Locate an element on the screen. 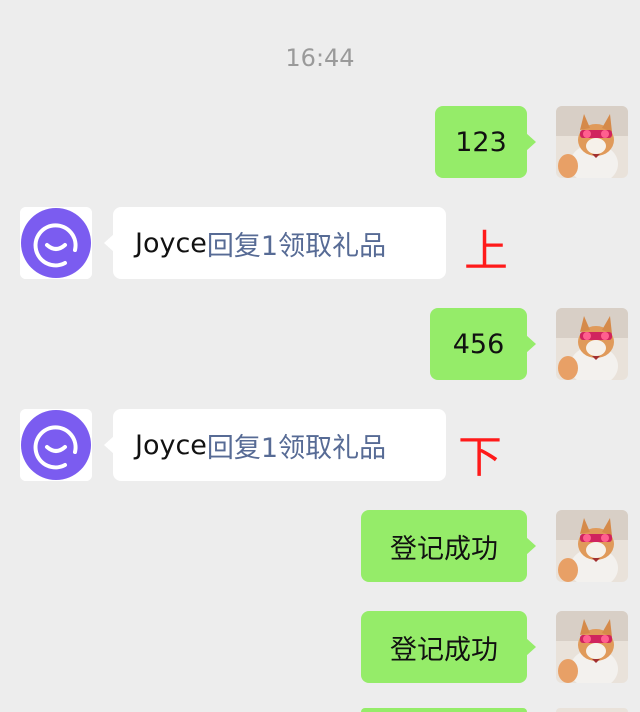 The image size is (640, 712). message-row: Joyce 回复1领取礼品 上 is located at coordinates (320, 243).